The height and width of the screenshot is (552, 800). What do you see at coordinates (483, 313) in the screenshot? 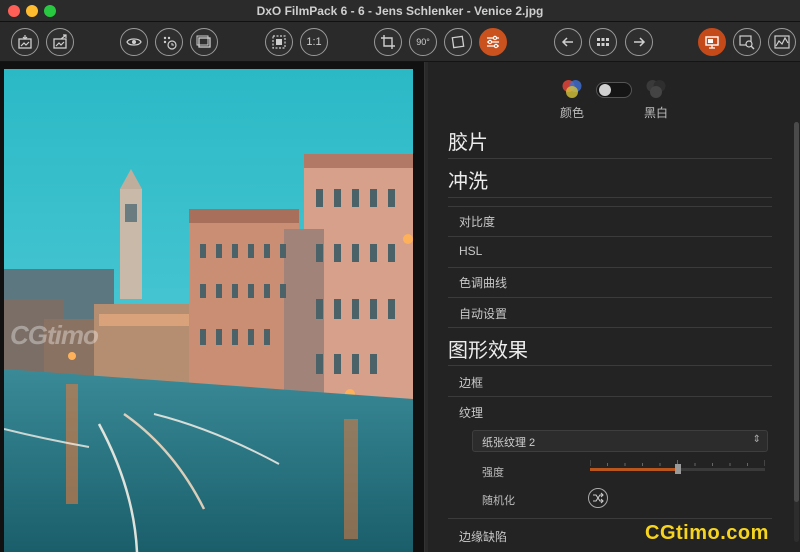
I see `item-auto-settings: 自动设置` at bounding box center [483, 313].